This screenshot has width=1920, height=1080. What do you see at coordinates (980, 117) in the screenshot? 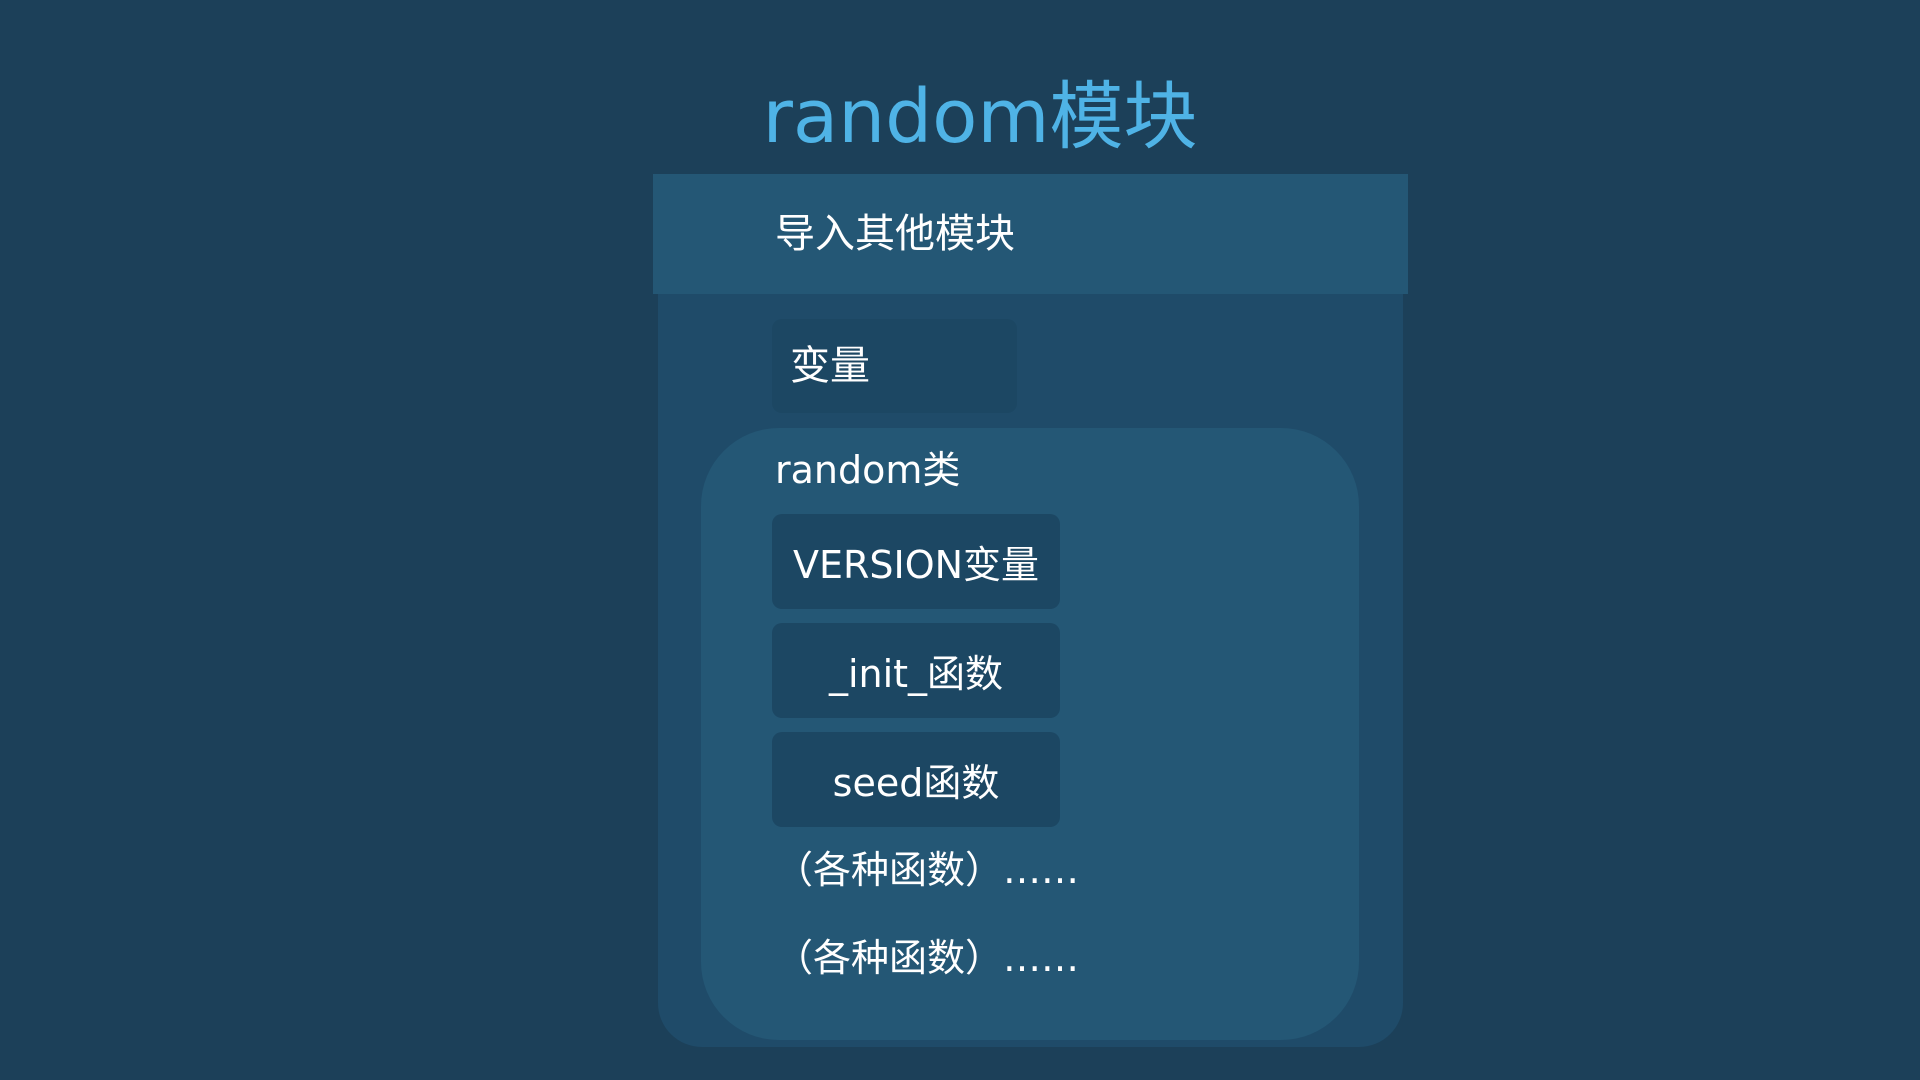
I see `diagram-title: random模块` at bounding box center [980, 117].